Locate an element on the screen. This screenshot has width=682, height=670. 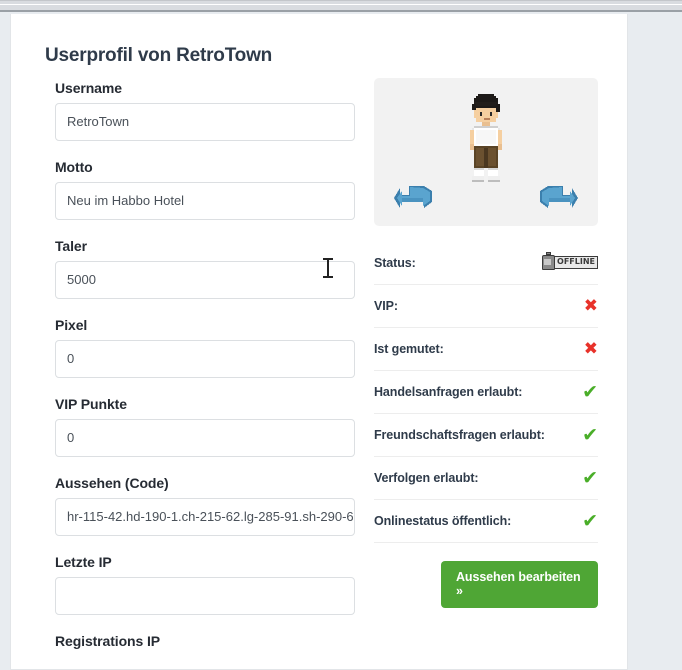
field-vip-punkte: VIP Punkte 0 is located at coordinates (205, 426).